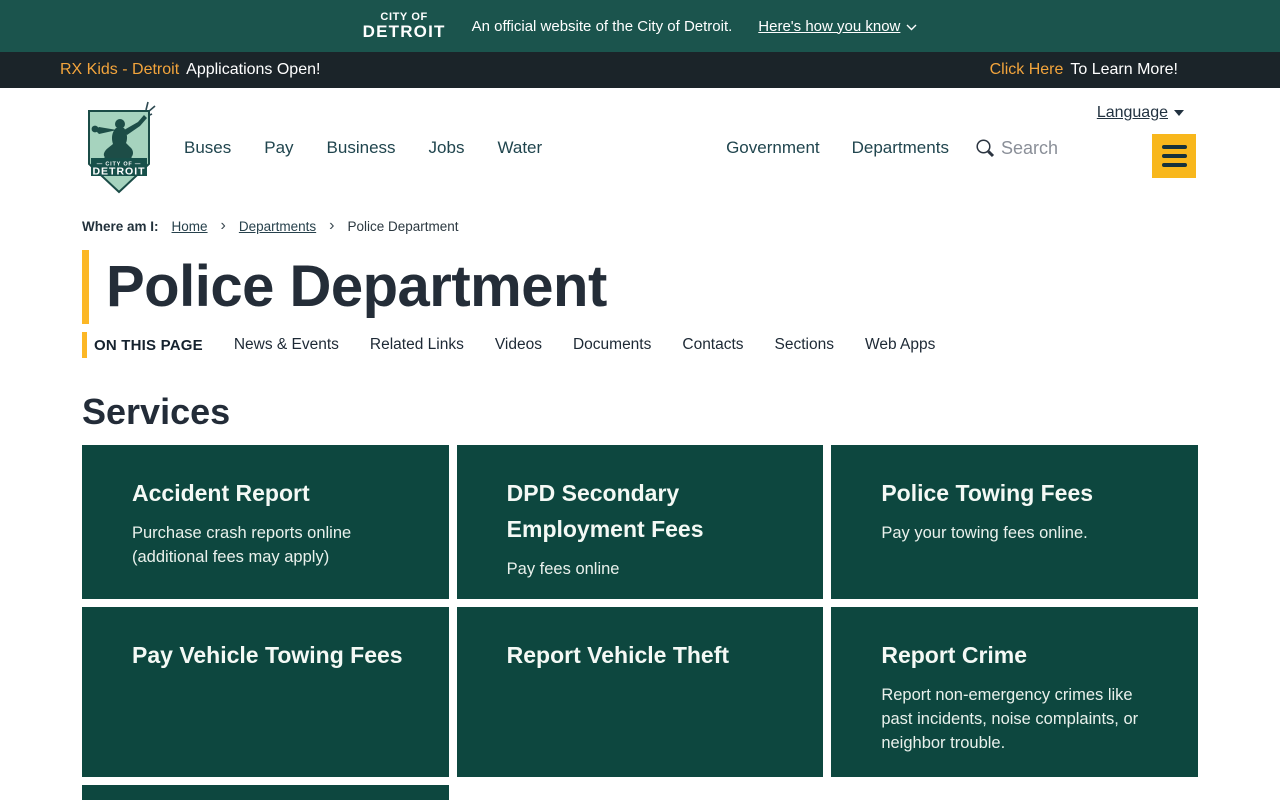 This screenshot has width=1280, height=800. I want to click on otp-link-contacts: Contacts, so click(712, 345).